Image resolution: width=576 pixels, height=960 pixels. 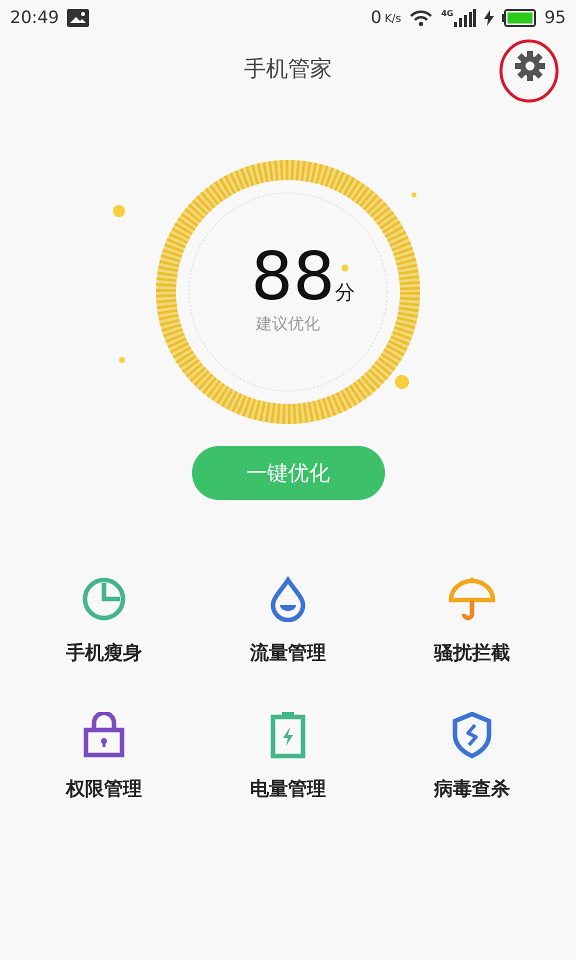 What do you see at coordinates (104, 653) in the screenshot?
I see `tool-label: 手机瘦身` at bounding box center [104, 653].